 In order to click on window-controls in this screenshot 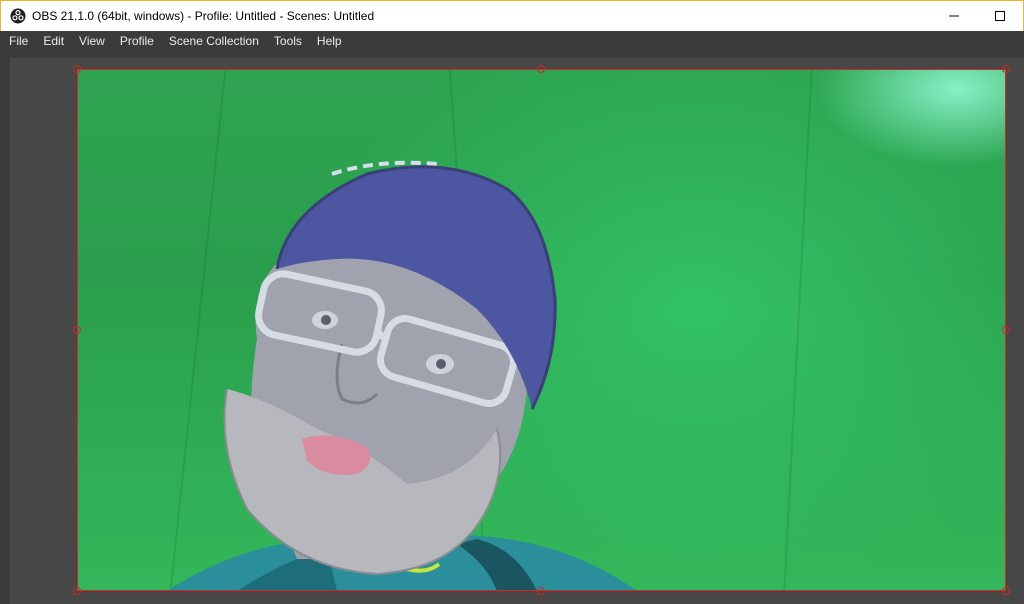, I will do `click(977, 16)`.